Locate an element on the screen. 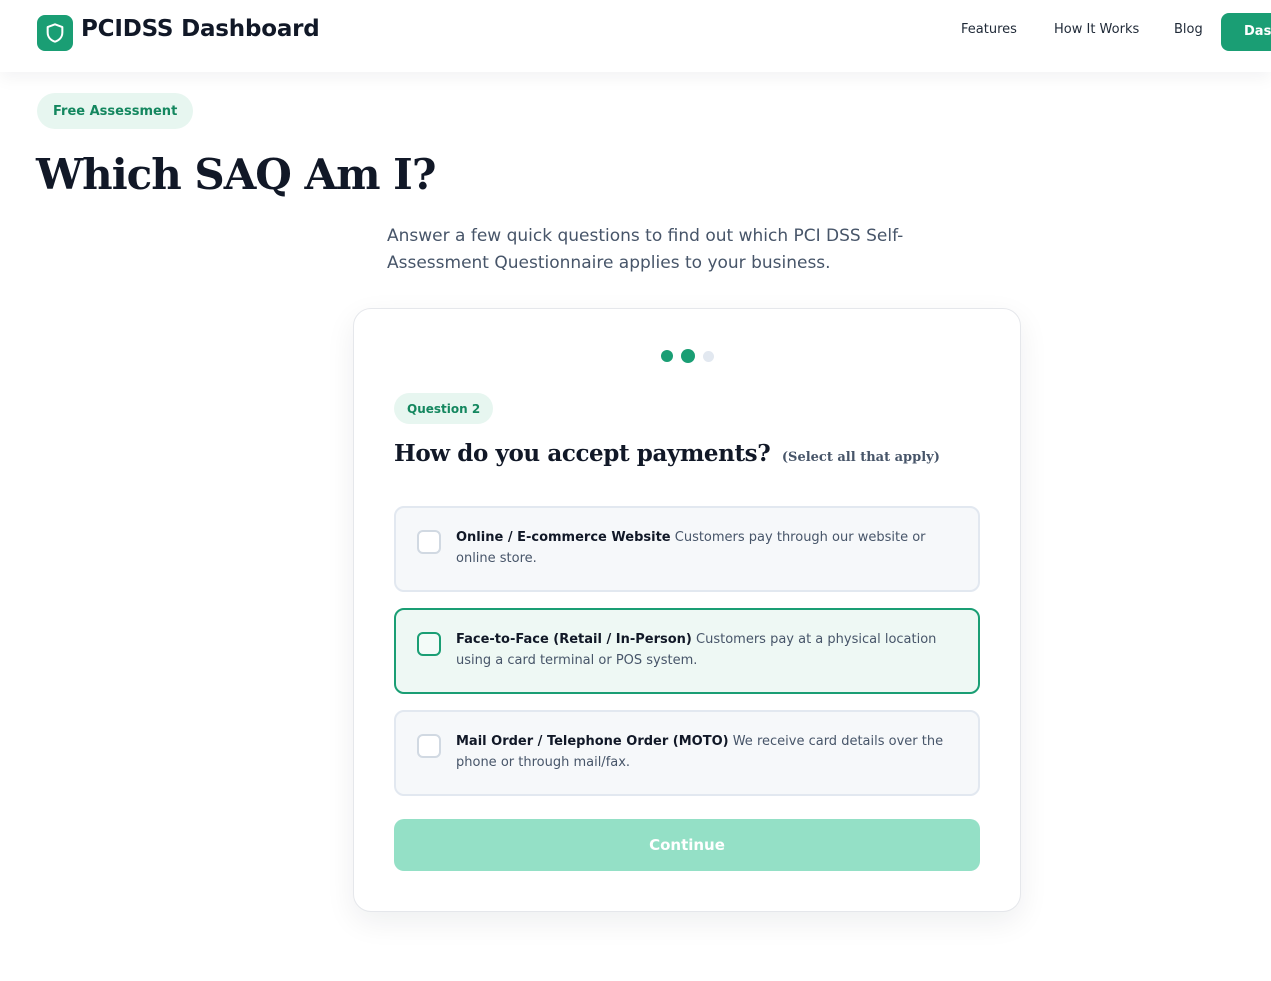 This screenshot has height=981, width=1271. question-number-badge: Question 2 is located at coordinates (444, 408).